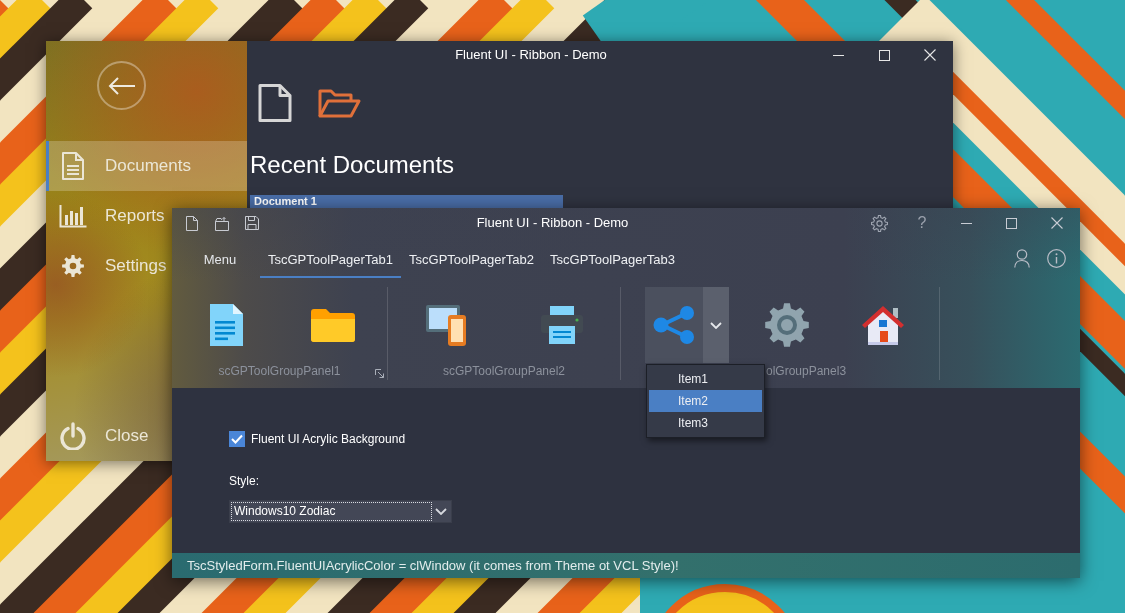  Describe the element at coordinates (504, 371) in the screenshot. I see `group-label: scGPToolGroupPanel2` at that location.